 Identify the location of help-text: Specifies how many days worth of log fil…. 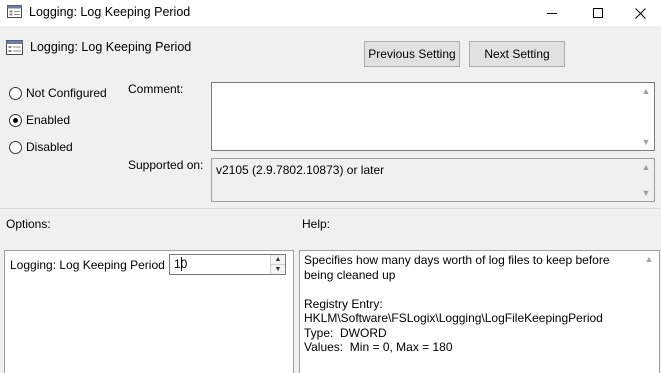
(457, 303).